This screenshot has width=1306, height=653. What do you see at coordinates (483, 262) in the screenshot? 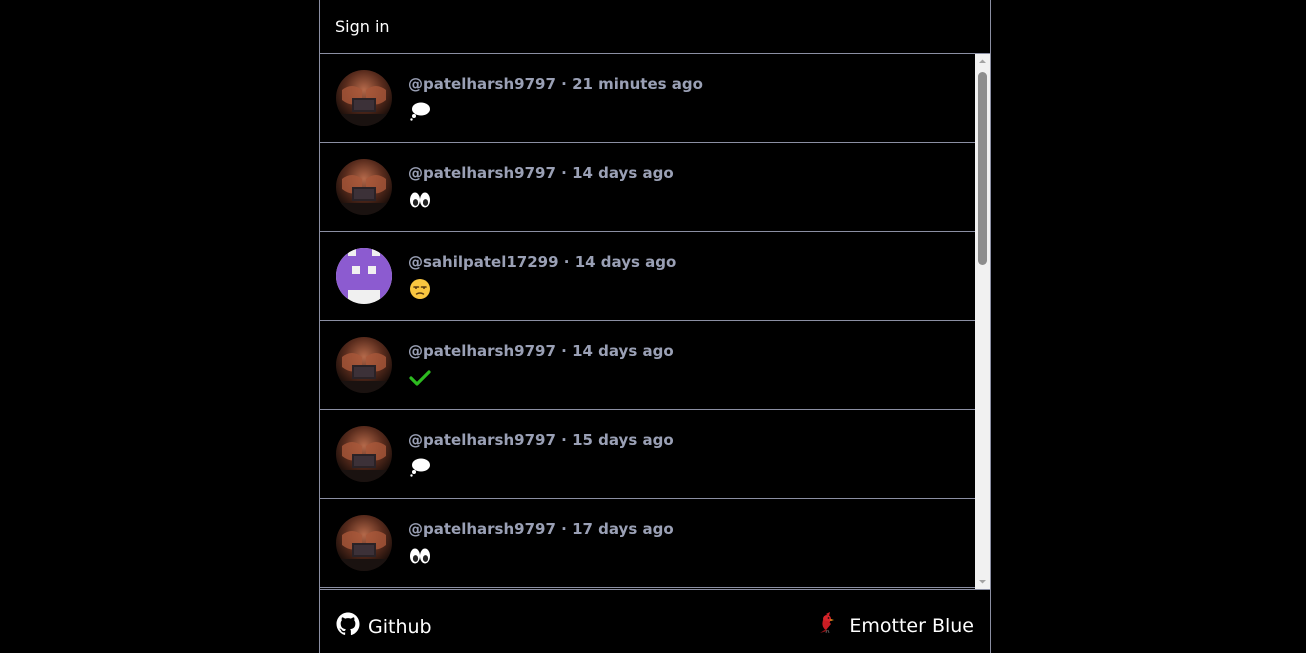
I see `post-handle: @sahilpatel17299` at bounding box center [483, 262].